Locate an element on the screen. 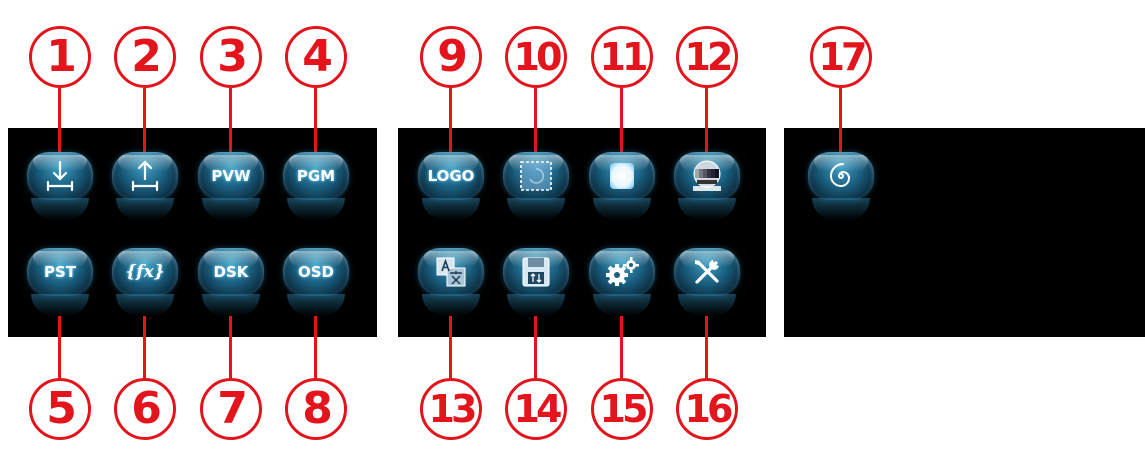  frame-button is located at coordinates (536, 187).